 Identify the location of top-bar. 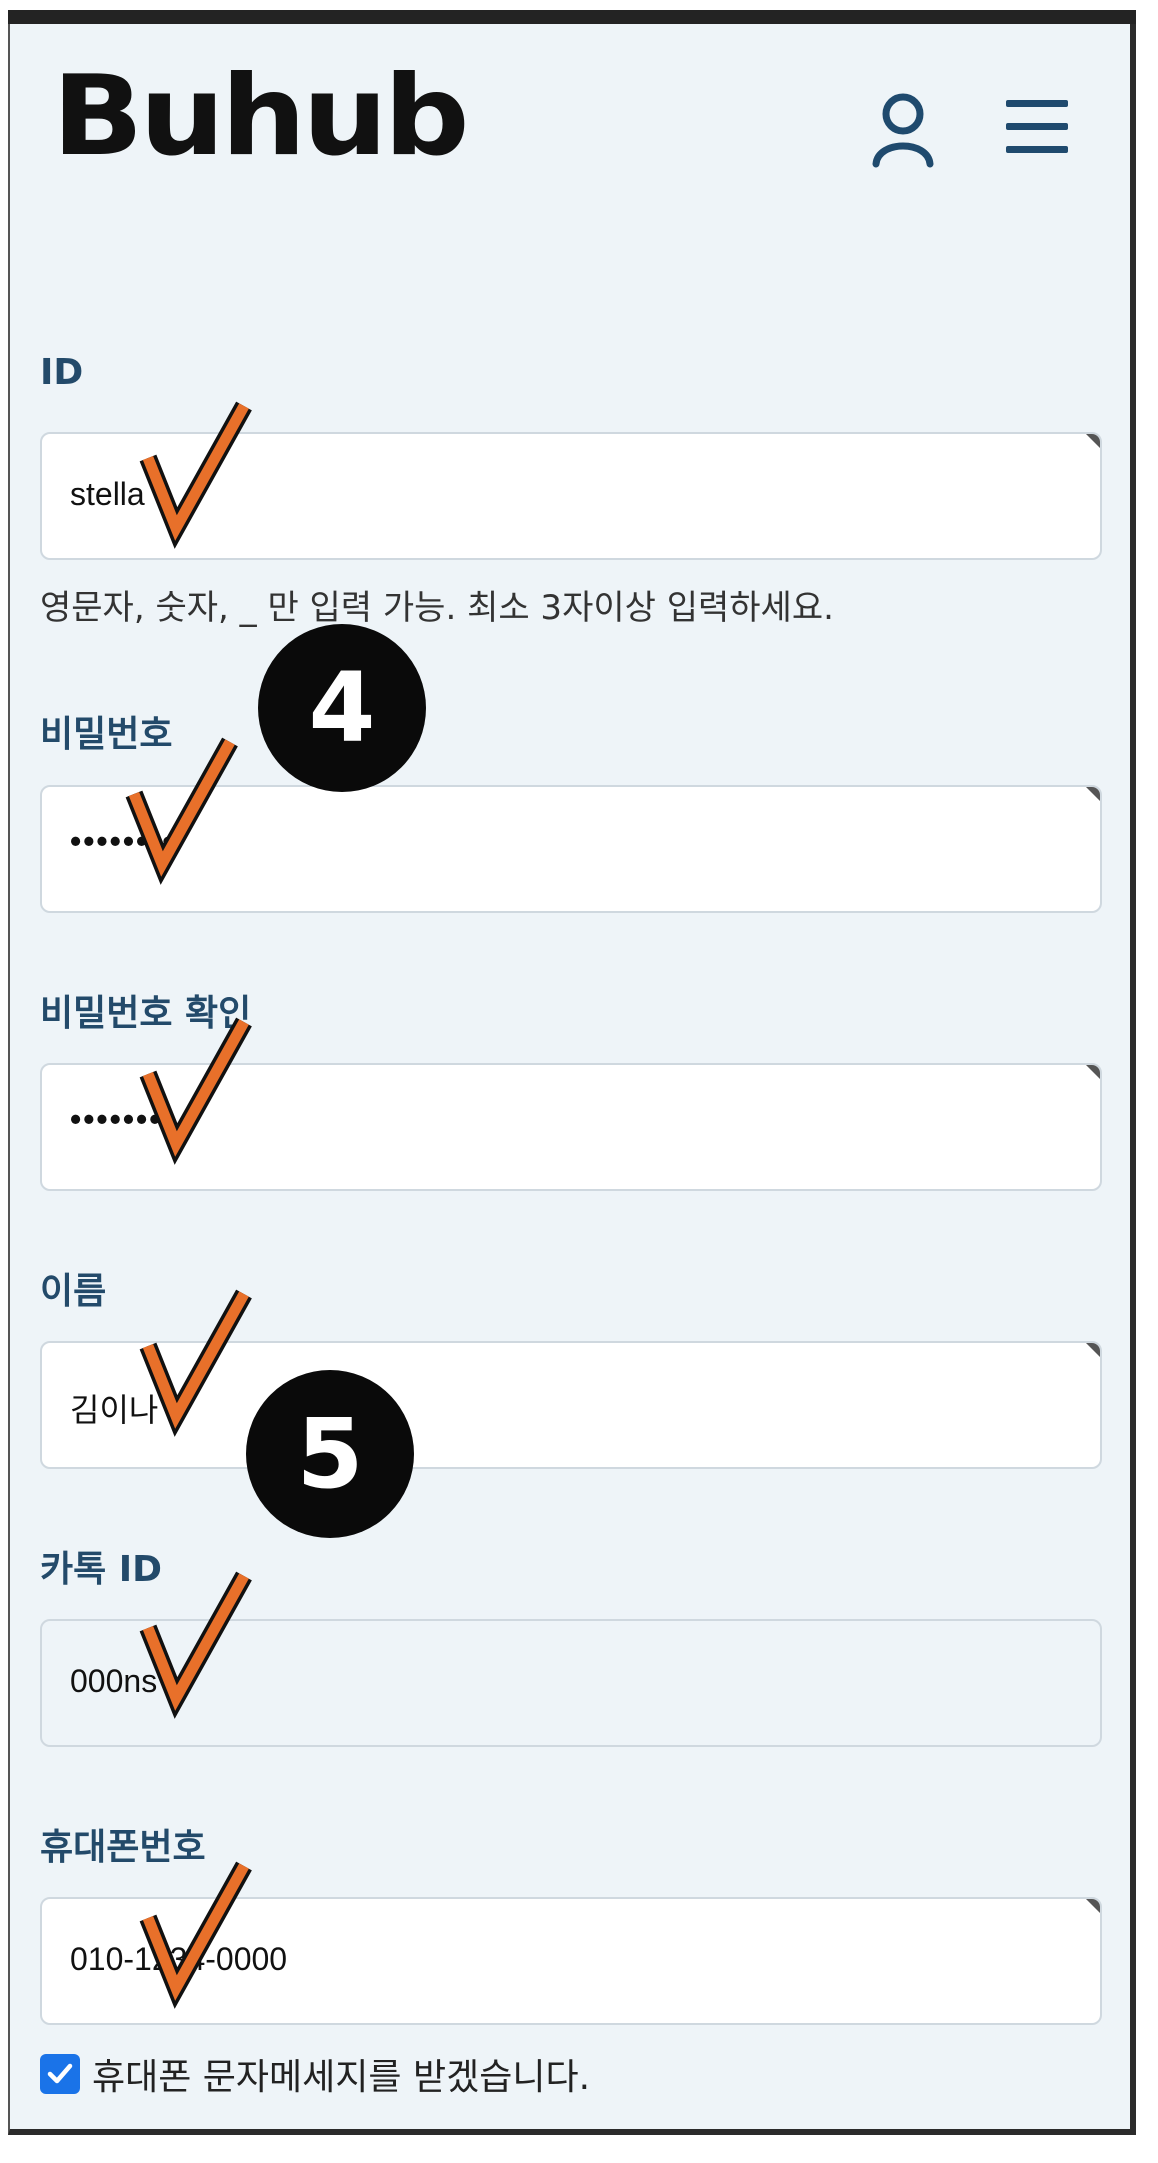
(572, 17).